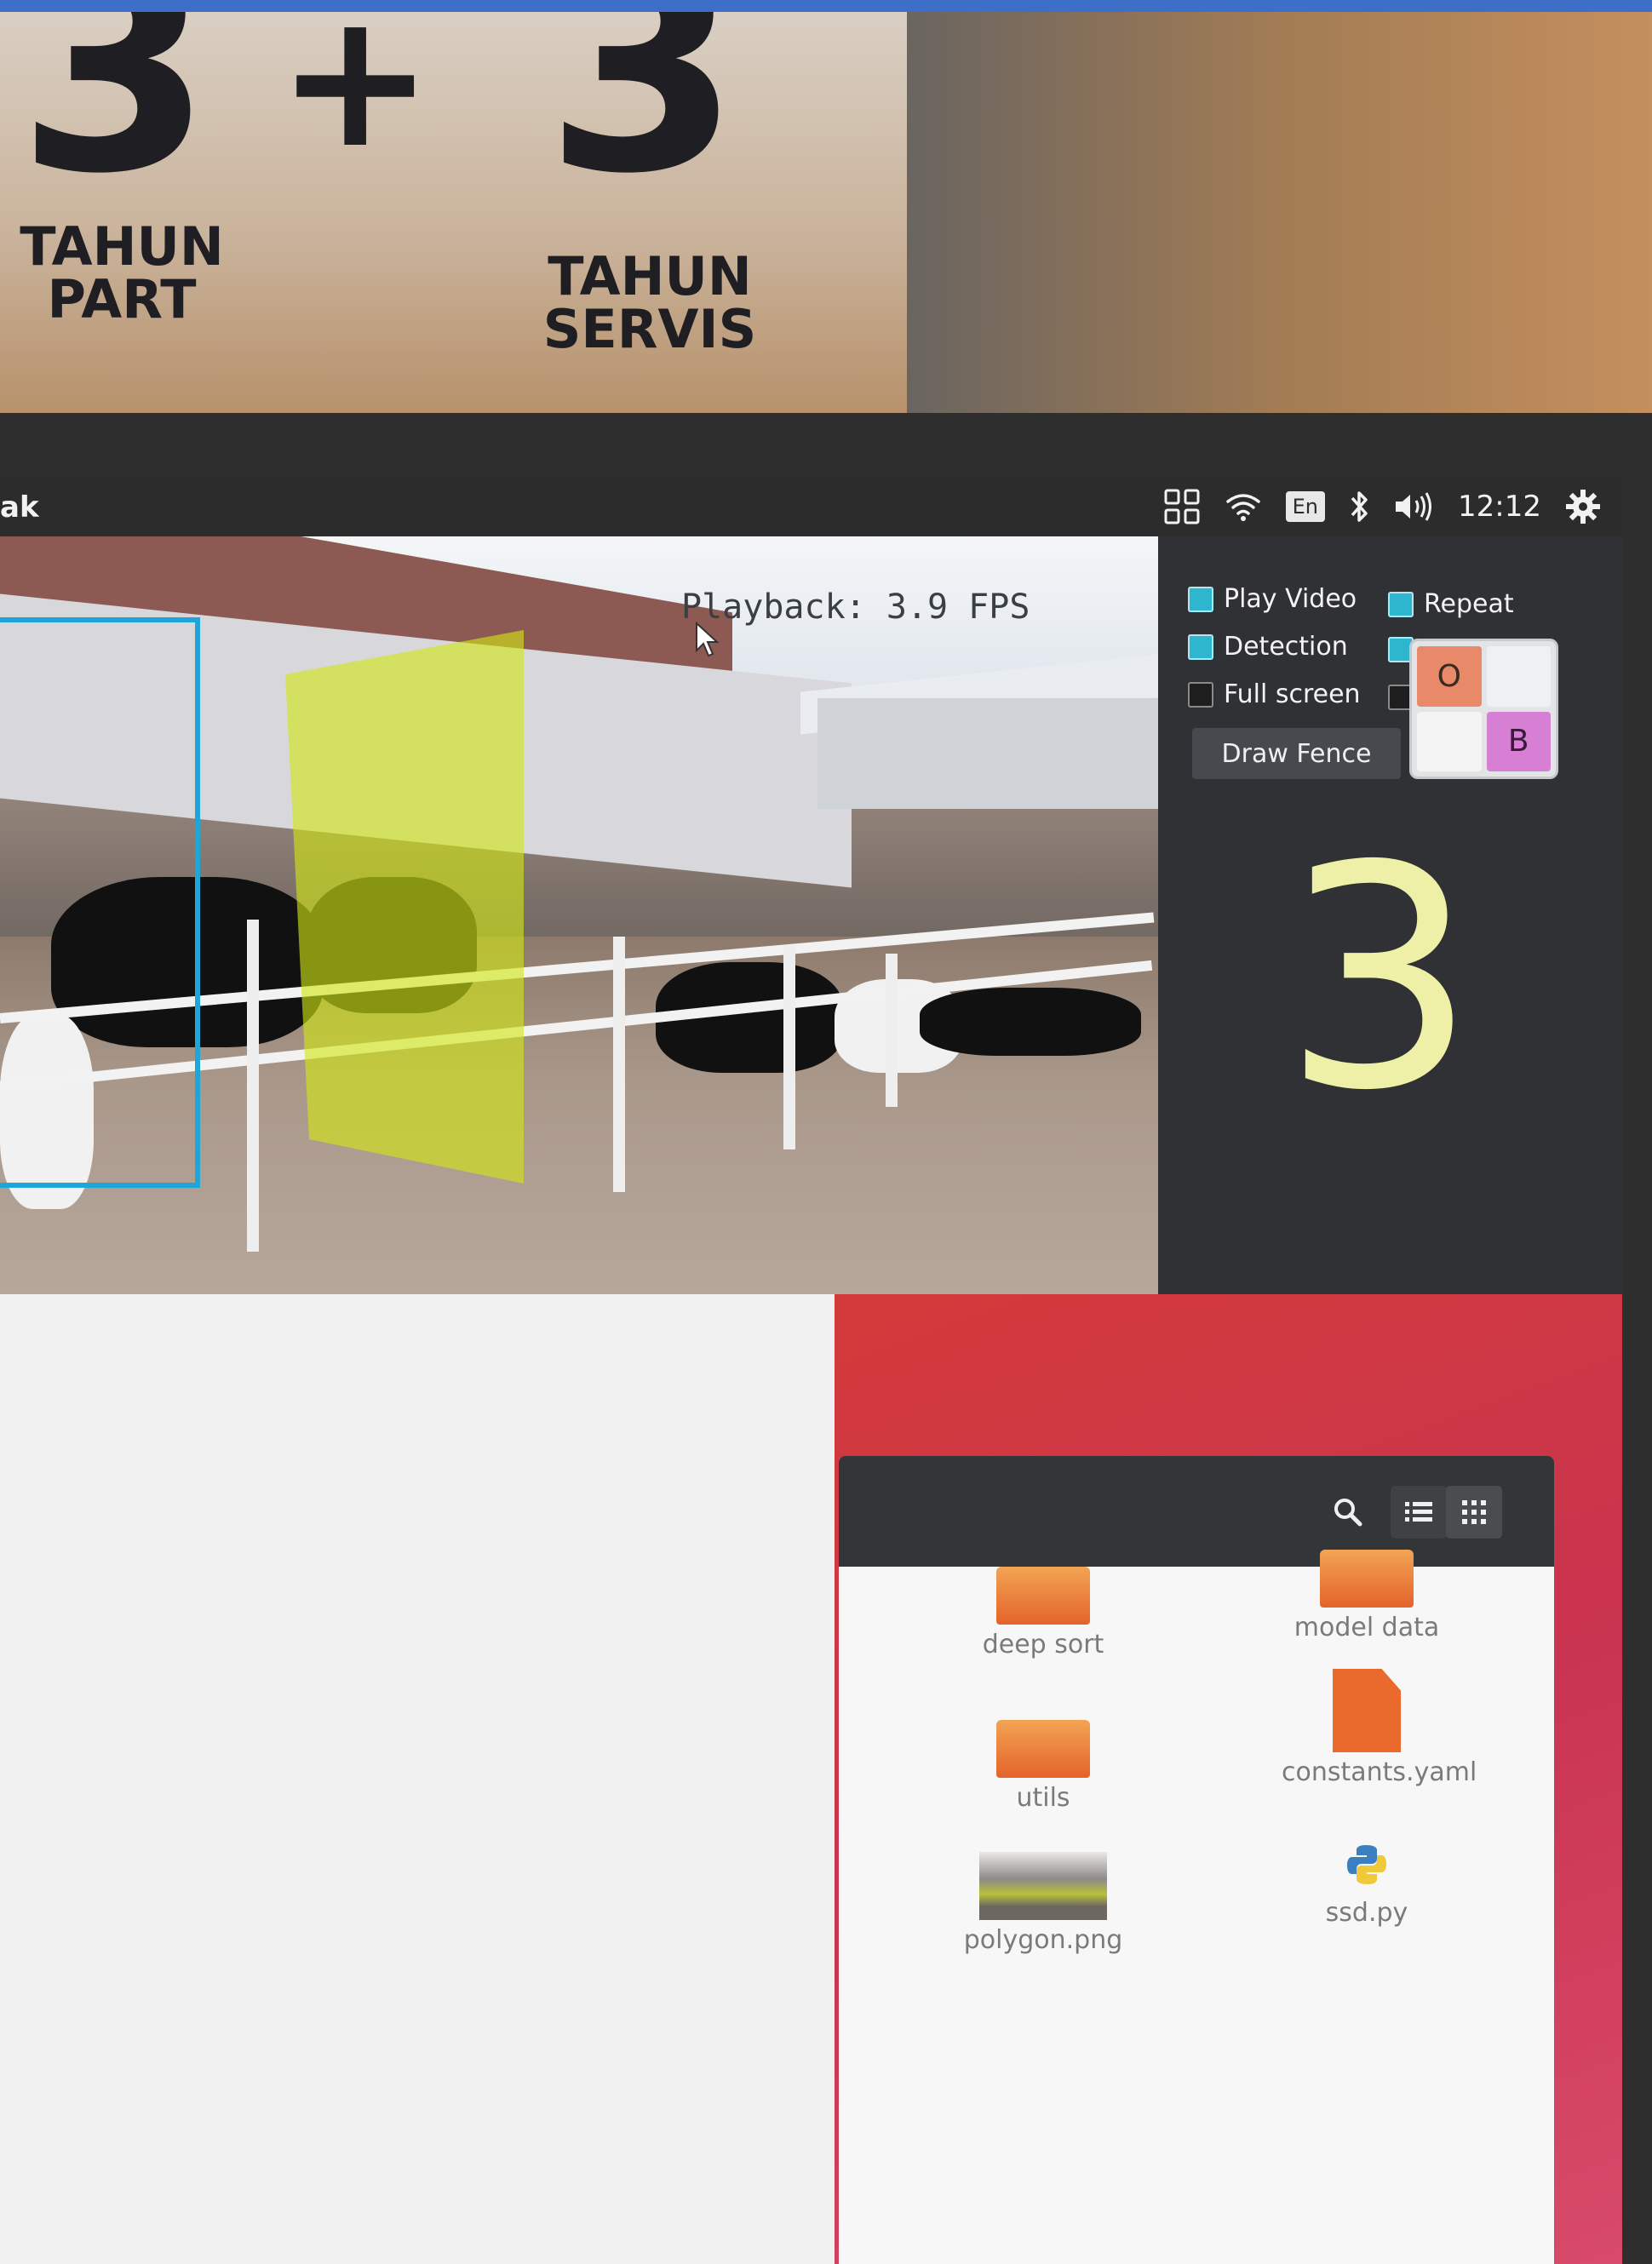 The width and height of the screenshot is (1652, 2264). Describe the element at coordinates (707, 641) in the screenshot. I see `mouse-cursor-icon` at that location.